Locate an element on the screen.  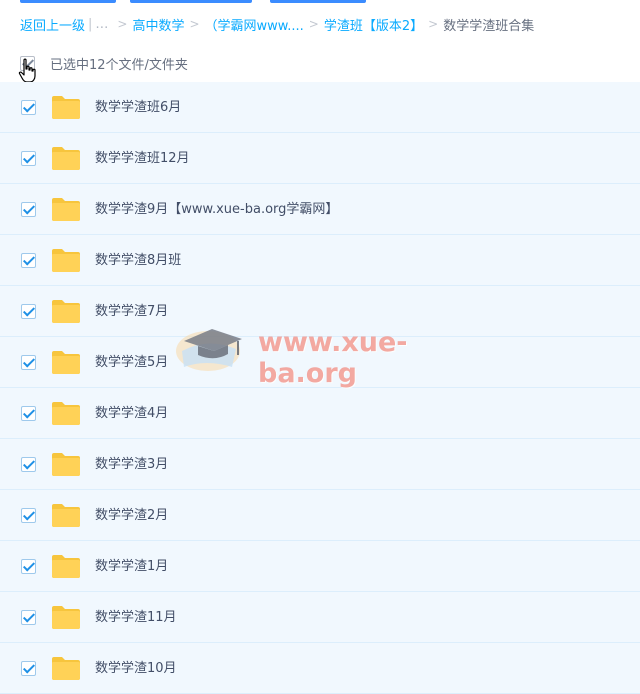
selection-bar: 已选中12个文件/文件夹 is located at coordinates (320, 63).